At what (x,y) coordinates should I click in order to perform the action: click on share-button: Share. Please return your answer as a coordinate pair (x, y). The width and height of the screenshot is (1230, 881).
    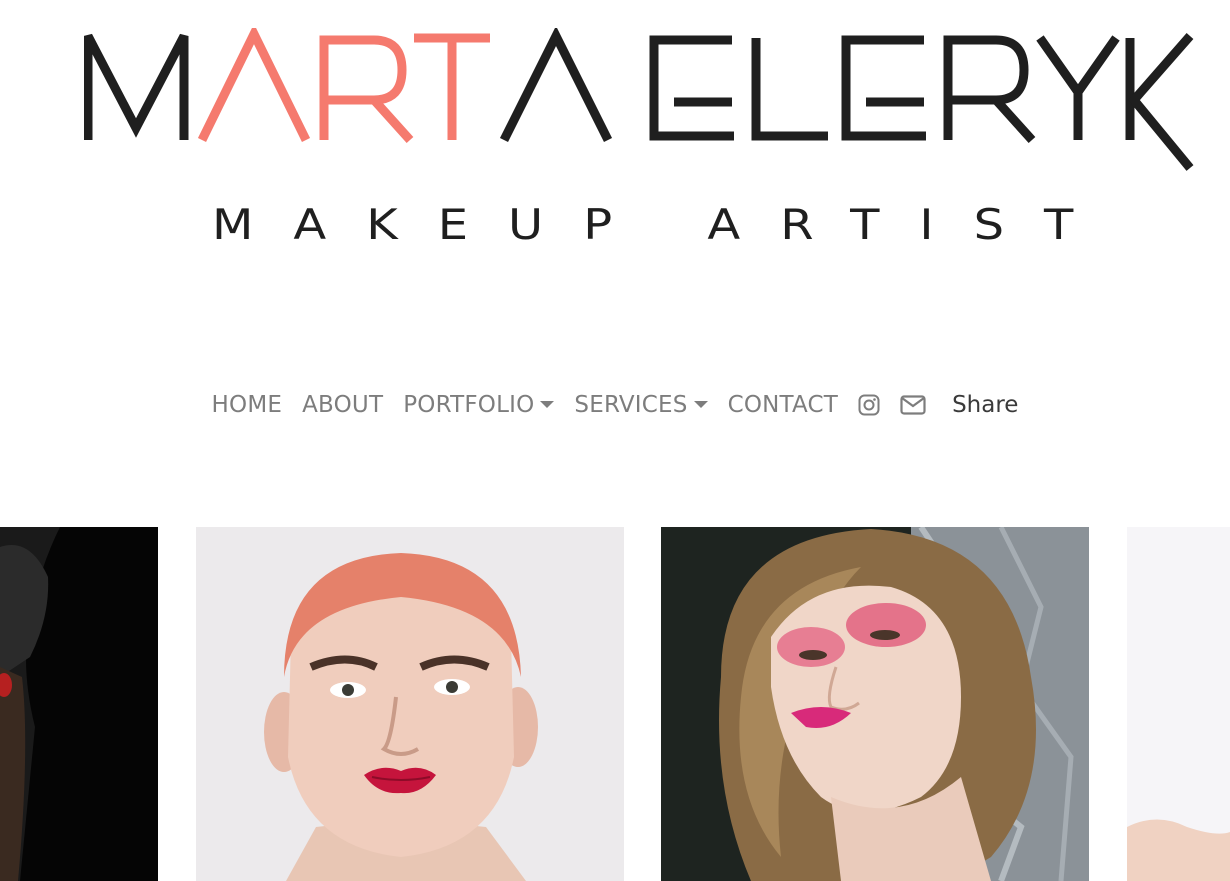
    Looking at the image, I should click on (982, 405).